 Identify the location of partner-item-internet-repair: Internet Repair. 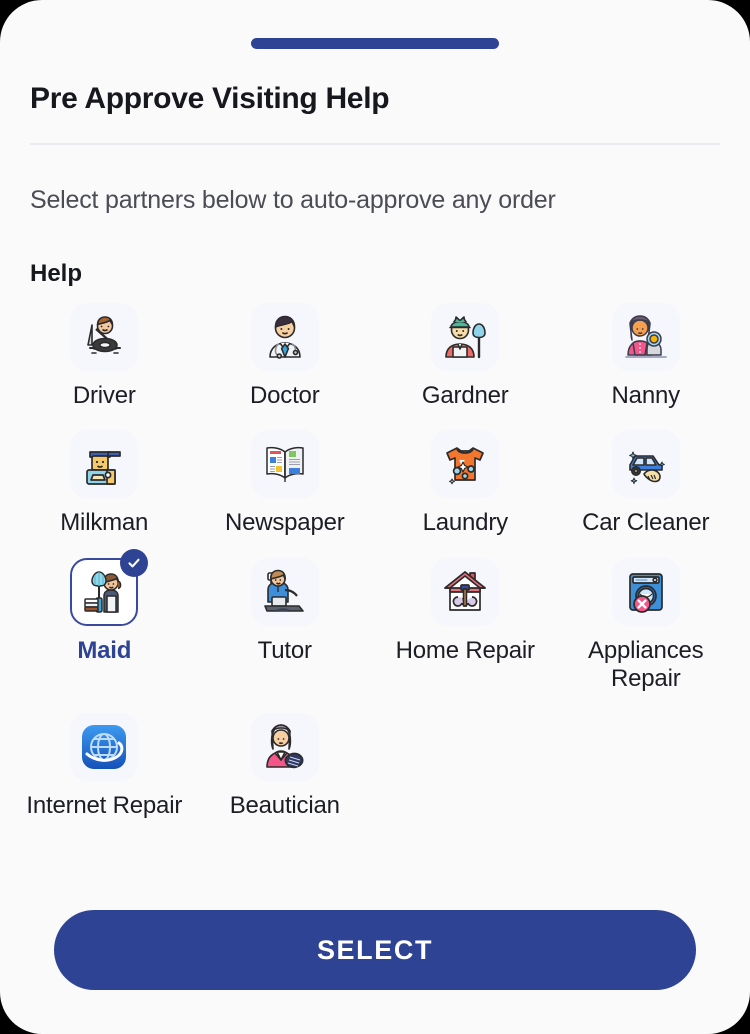
(104, 766).